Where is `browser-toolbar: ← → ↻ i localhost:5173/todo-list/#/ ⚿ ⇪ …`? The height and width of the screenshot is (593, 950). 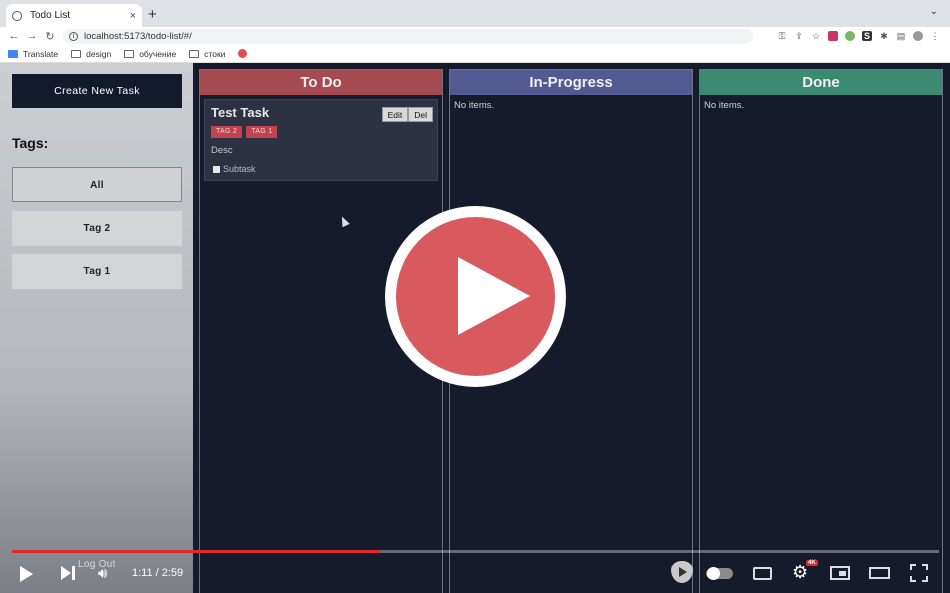
browser-toolbar: ← → ↻ i localhost:5173/todo-list/#/ ⚿ ⇪ … is located at coordinates (475, 36).